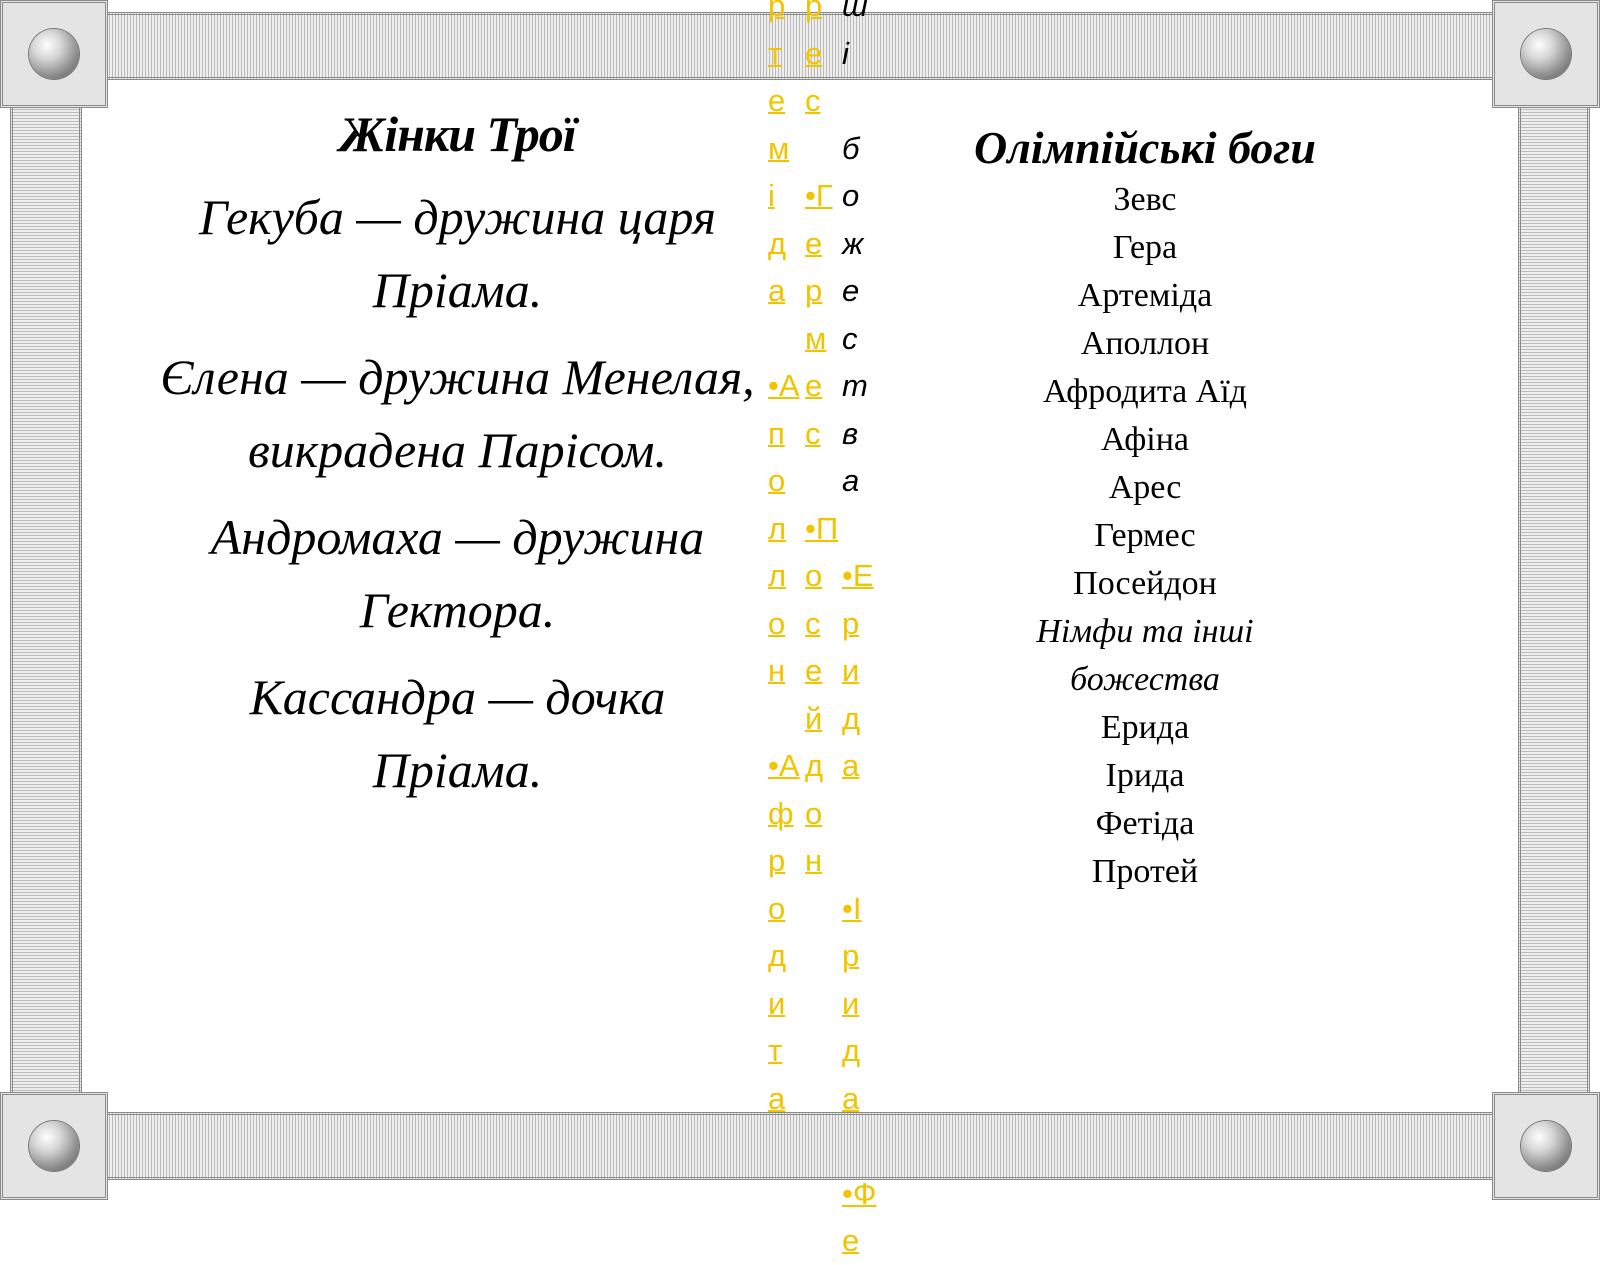 This screenshot has height=1265, width=1600. Describe the element at coordinates (825, 719) in the screenshot. I see `overflow-char: й` at that location.